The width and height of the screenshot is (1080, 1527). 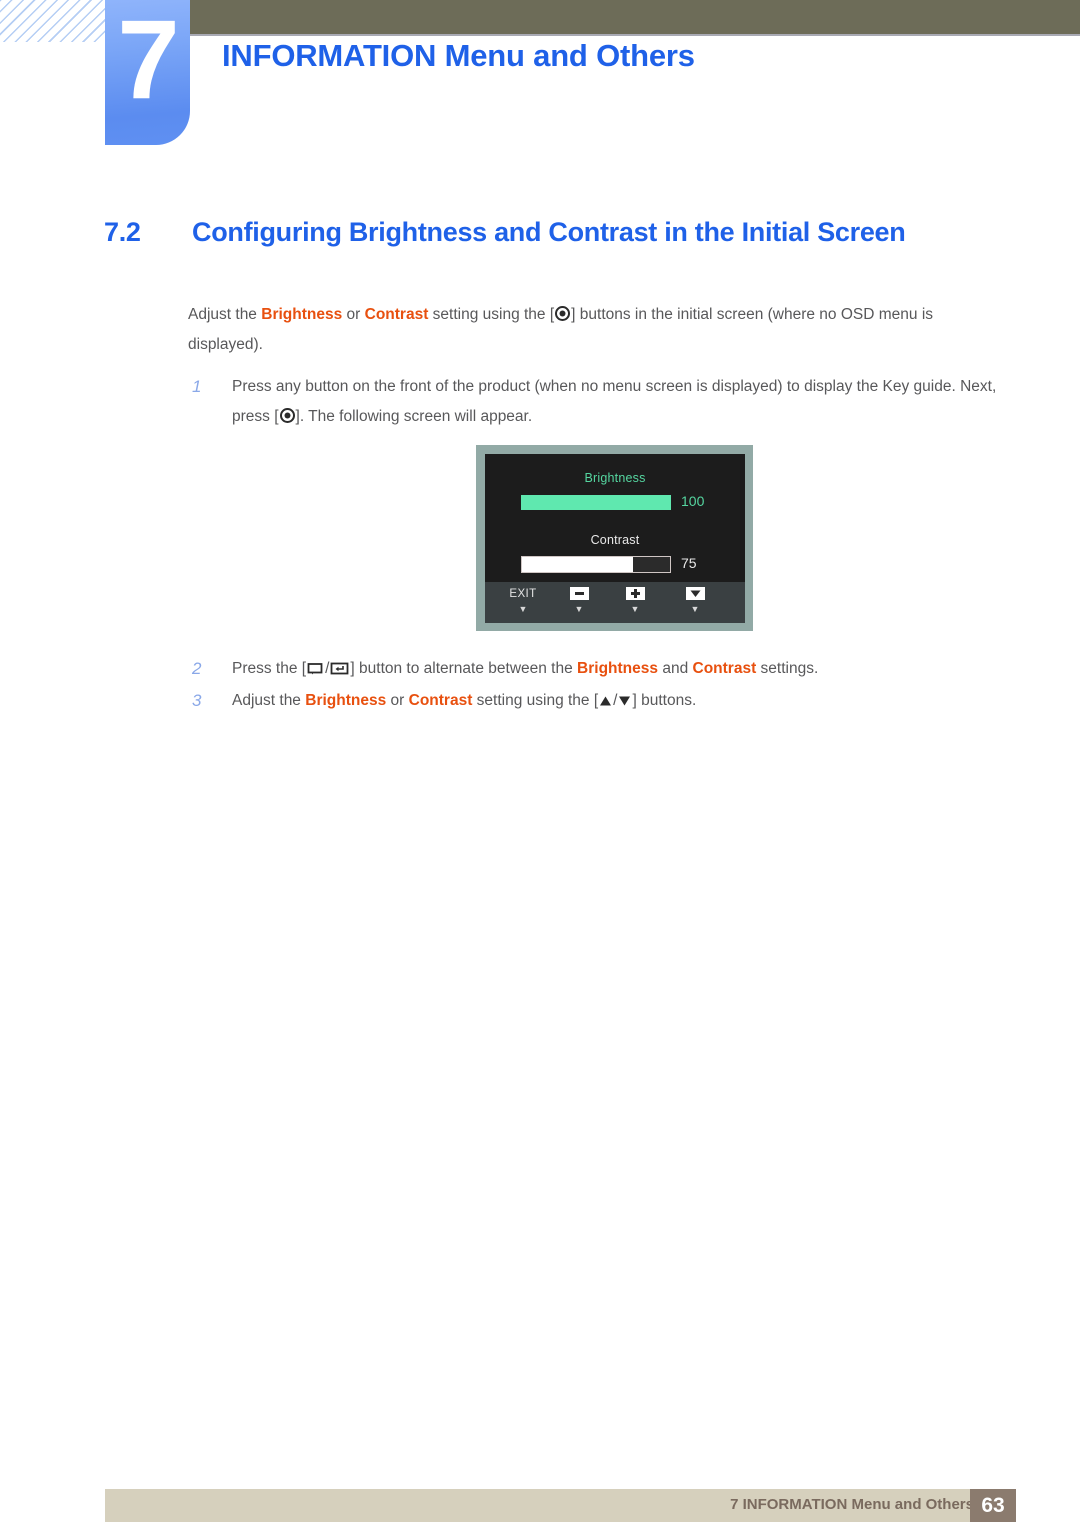 I want to click on osd-toolbar: EXIT ▼ ▼ ▼ ▼, so click(x=615, y=602).